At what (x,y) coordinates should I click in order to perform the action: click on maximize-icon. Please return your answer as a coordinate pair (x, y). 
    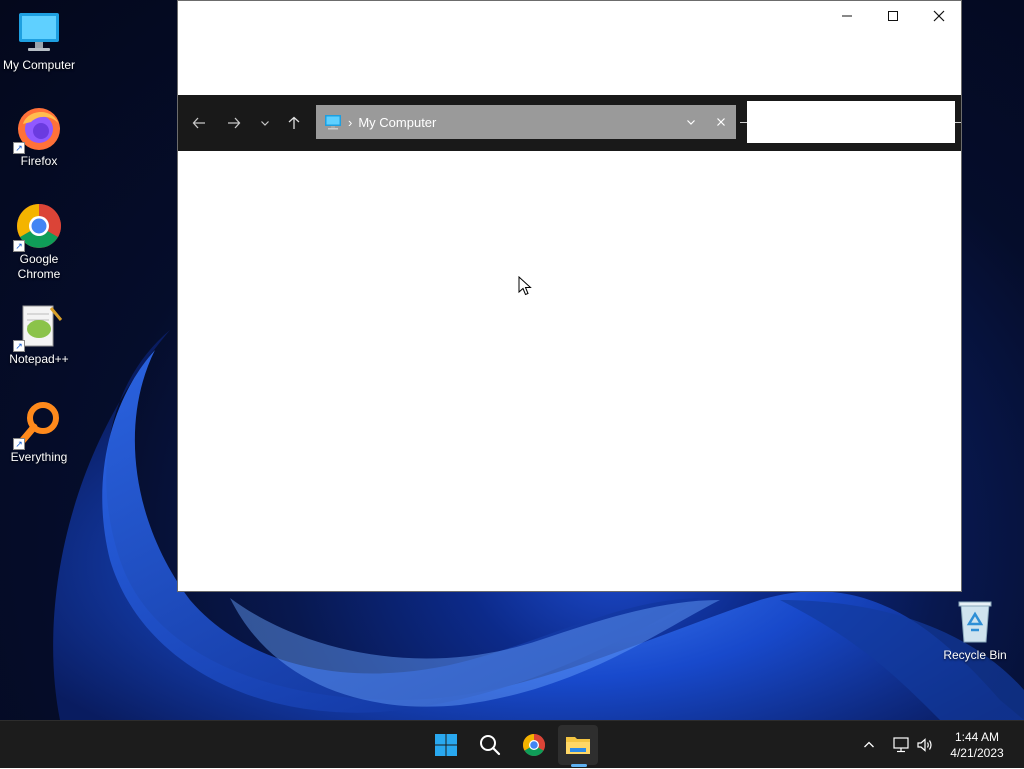
    Looking at the image, I should click on (893, 16).